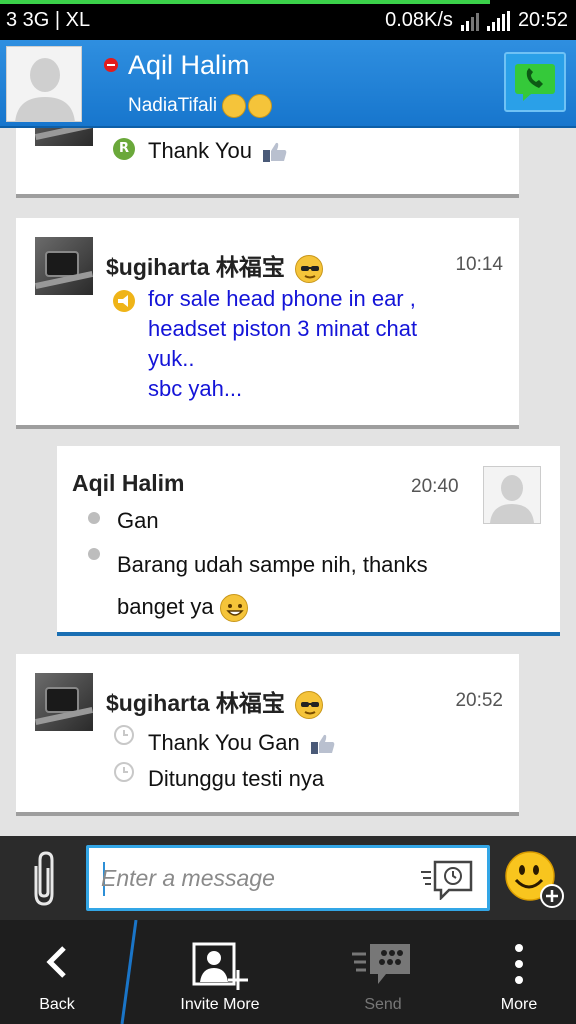 The height and width of the screenshot is (1024, 576). I want to click on invite-more-button: Invite More, so click(220, 972).